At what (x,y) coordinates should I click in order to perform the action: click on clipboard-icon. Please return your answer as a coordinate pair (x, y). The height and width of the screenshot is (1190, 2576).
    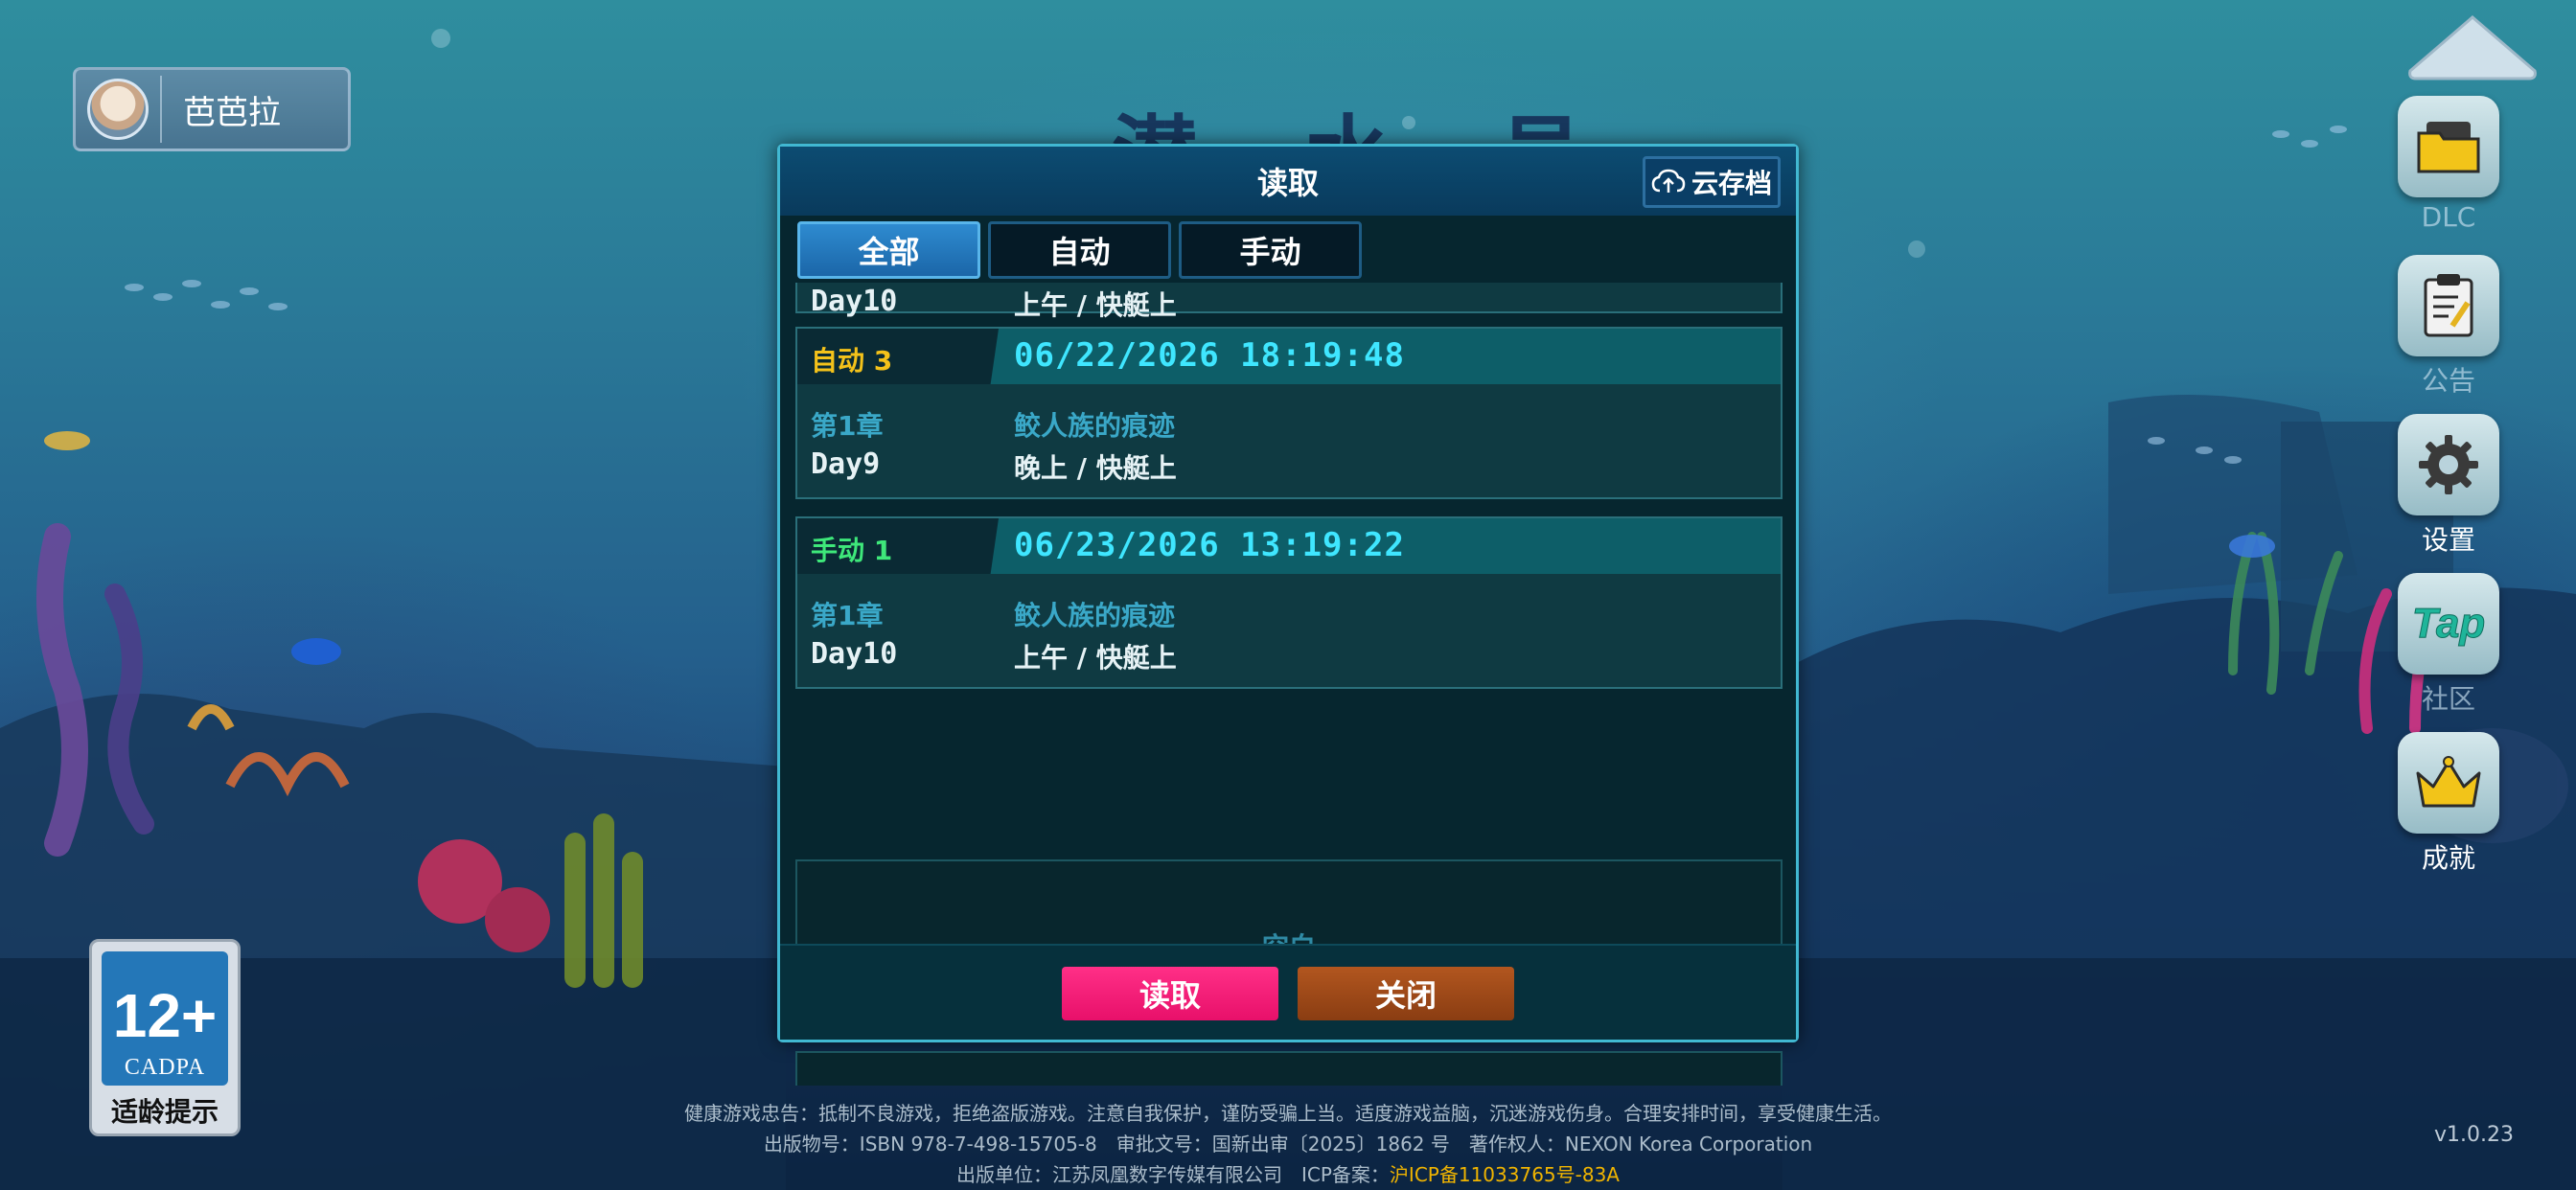
    Looking at the image, I should click on (2448, 305).